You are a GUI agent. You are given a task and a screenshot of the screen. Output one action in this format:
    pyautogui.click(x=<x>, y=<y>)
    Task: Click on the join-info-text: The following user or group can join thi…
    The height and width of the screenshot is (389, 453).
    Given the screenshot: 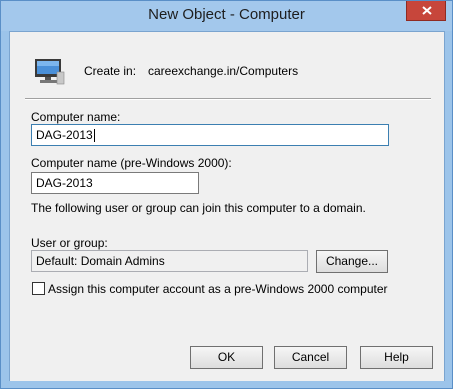 What is the action you would take?
    pyautogui.click(x=198, y=208)
    